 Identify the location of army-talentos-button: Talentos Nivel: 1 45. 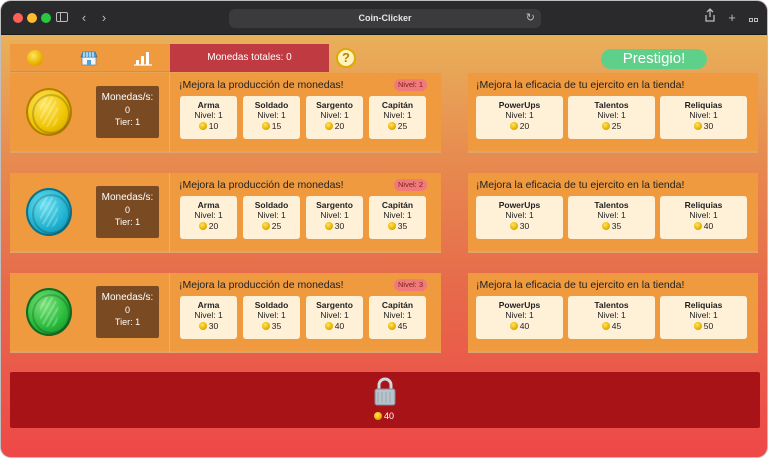
(611, 317).